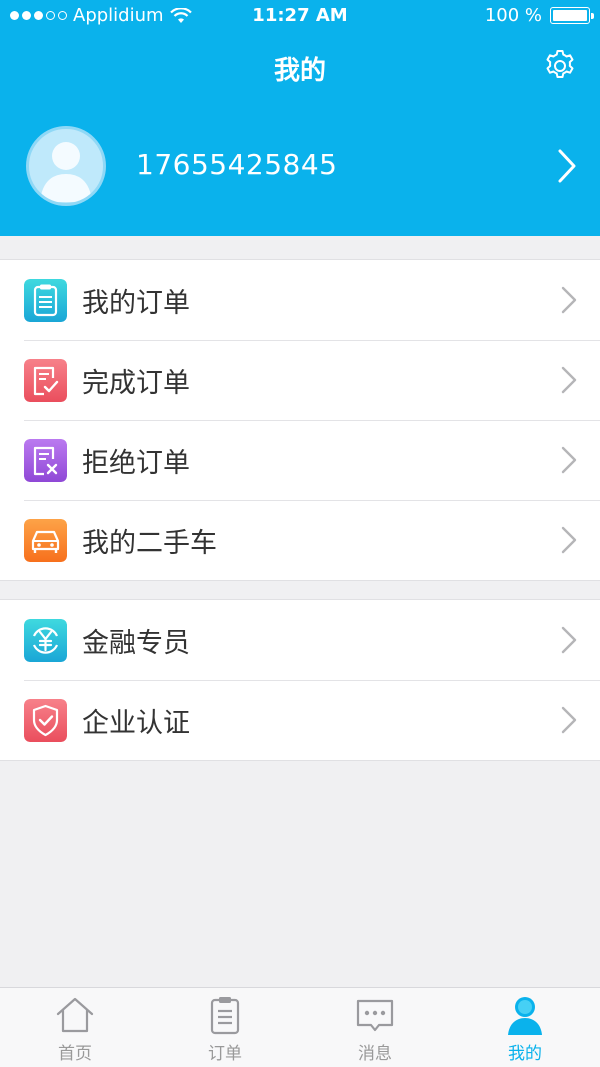 The width and height of the screenshot is (600, 1067). I want to click on nav-bar: 我的, so click(300, 66).